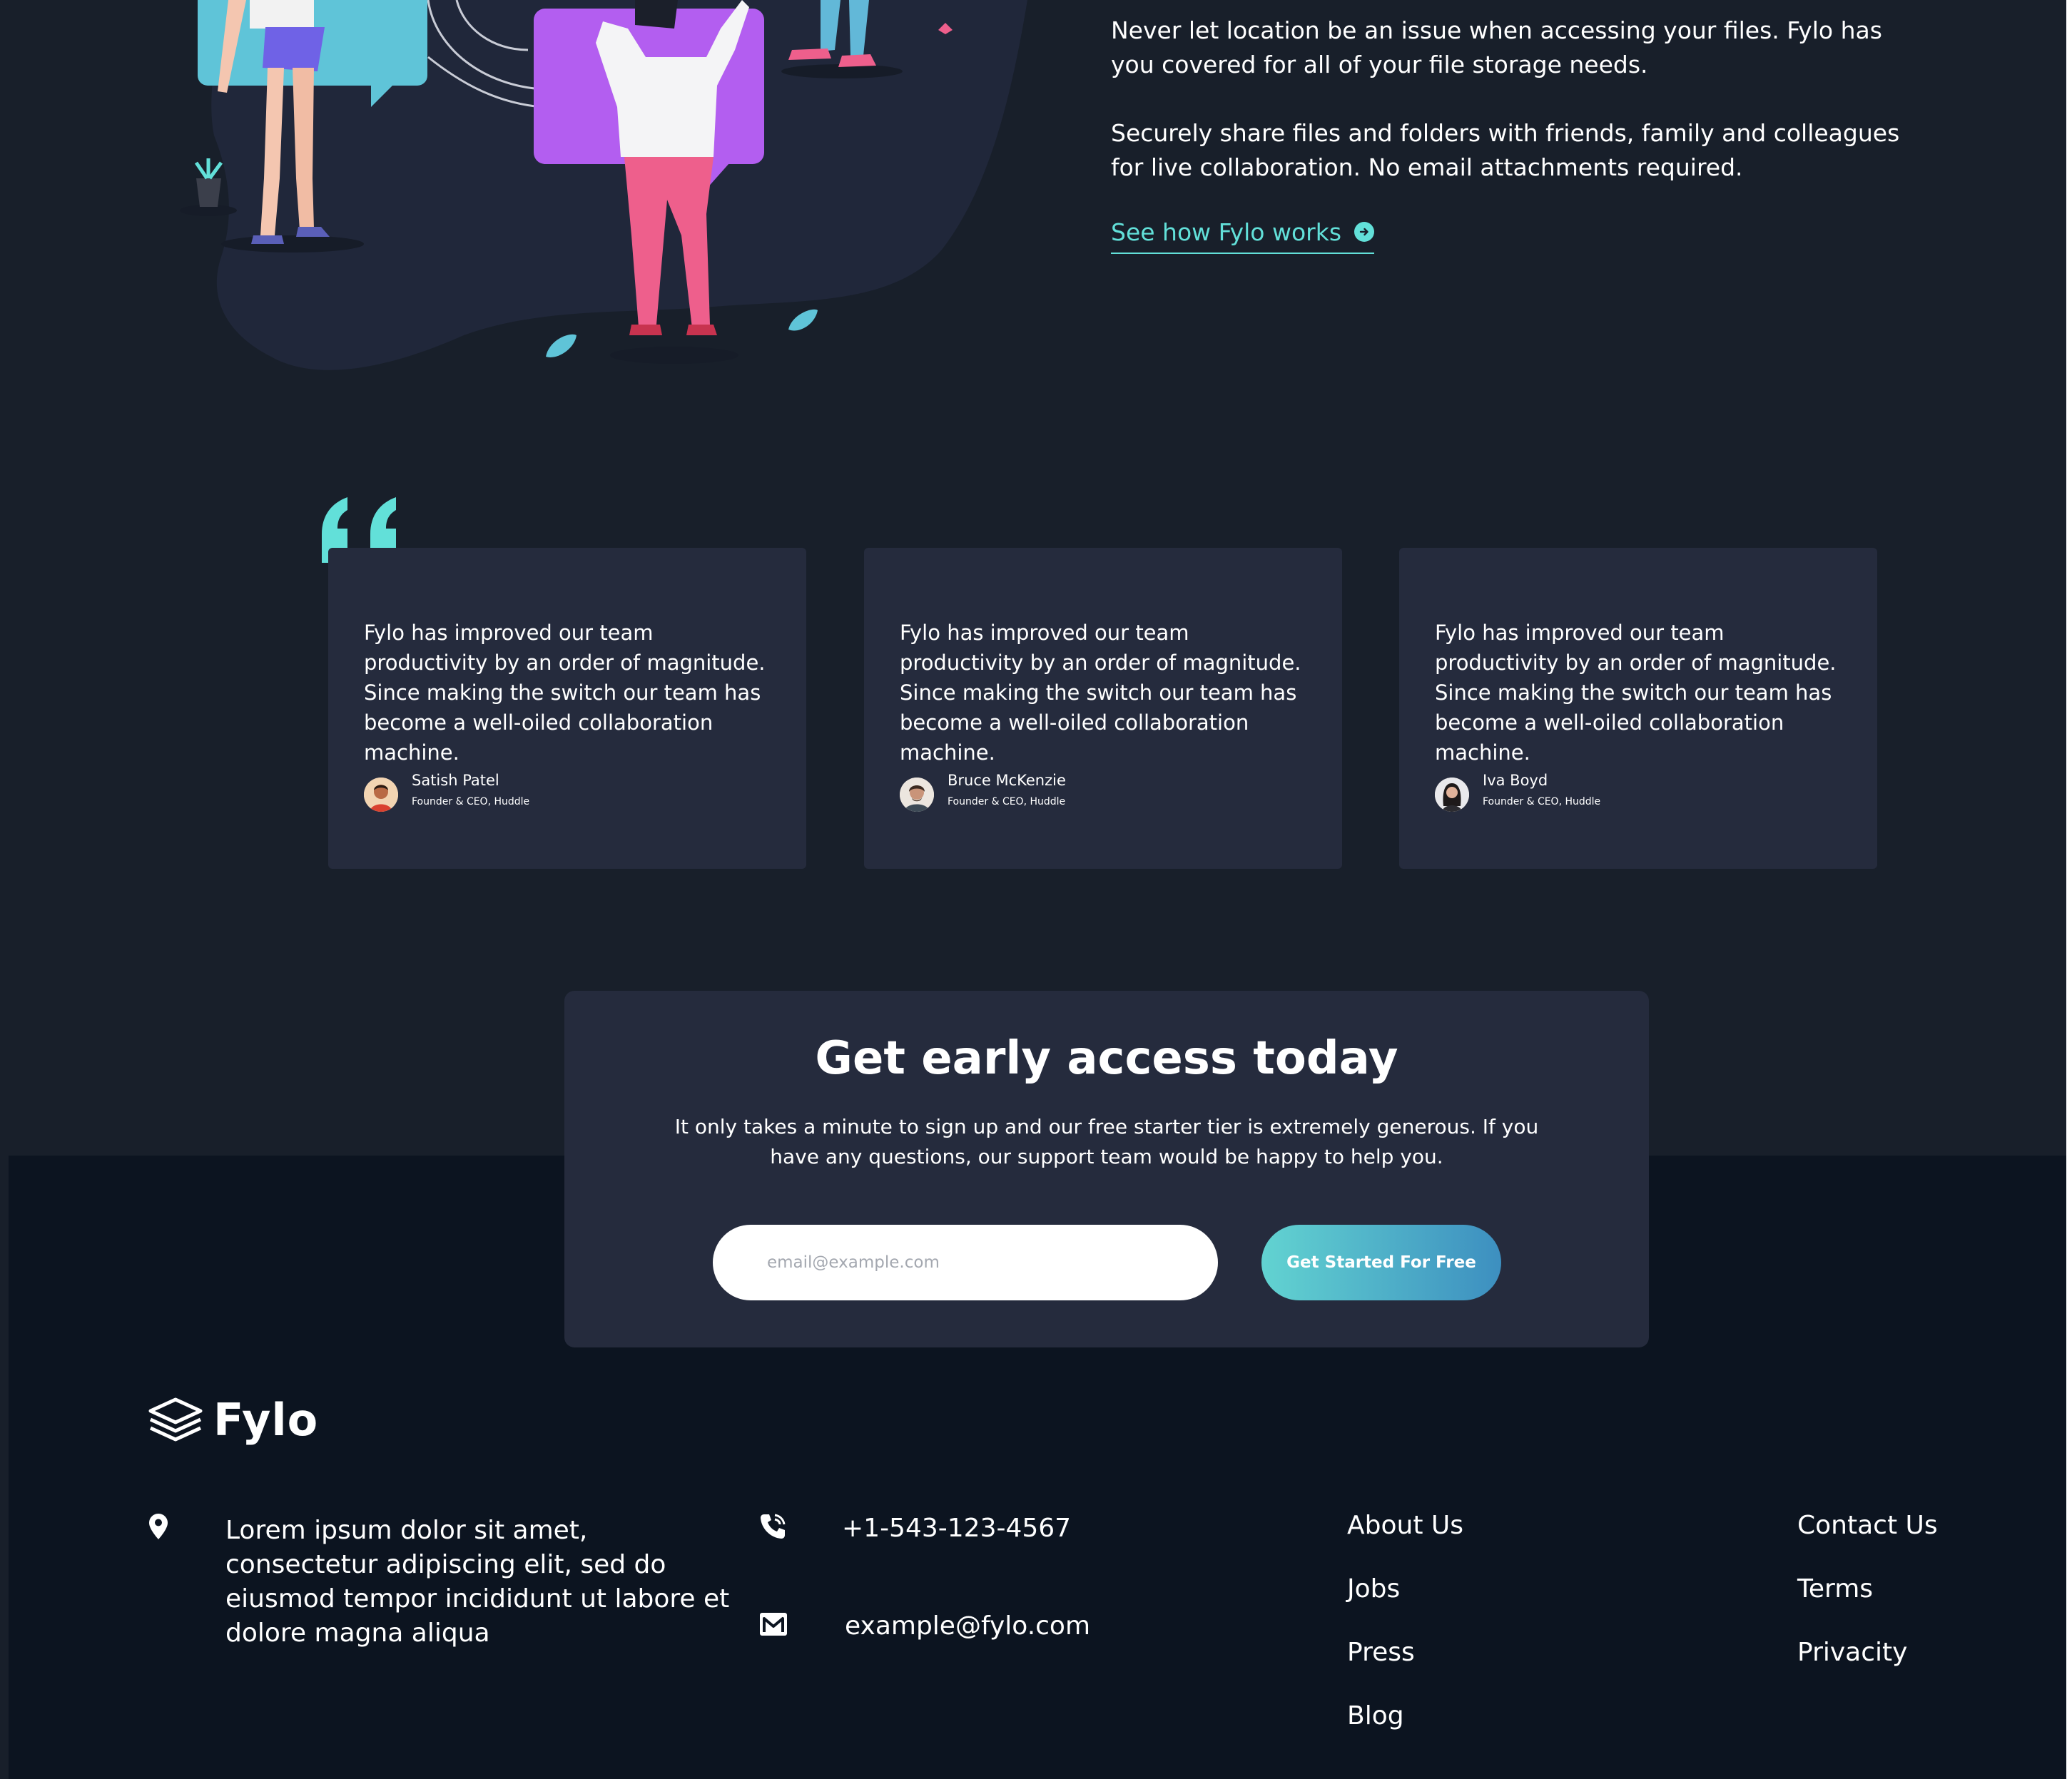 The width and height of the screenshot is (2072, 1779). I want to click on mail-icon, so click(773, 1625).